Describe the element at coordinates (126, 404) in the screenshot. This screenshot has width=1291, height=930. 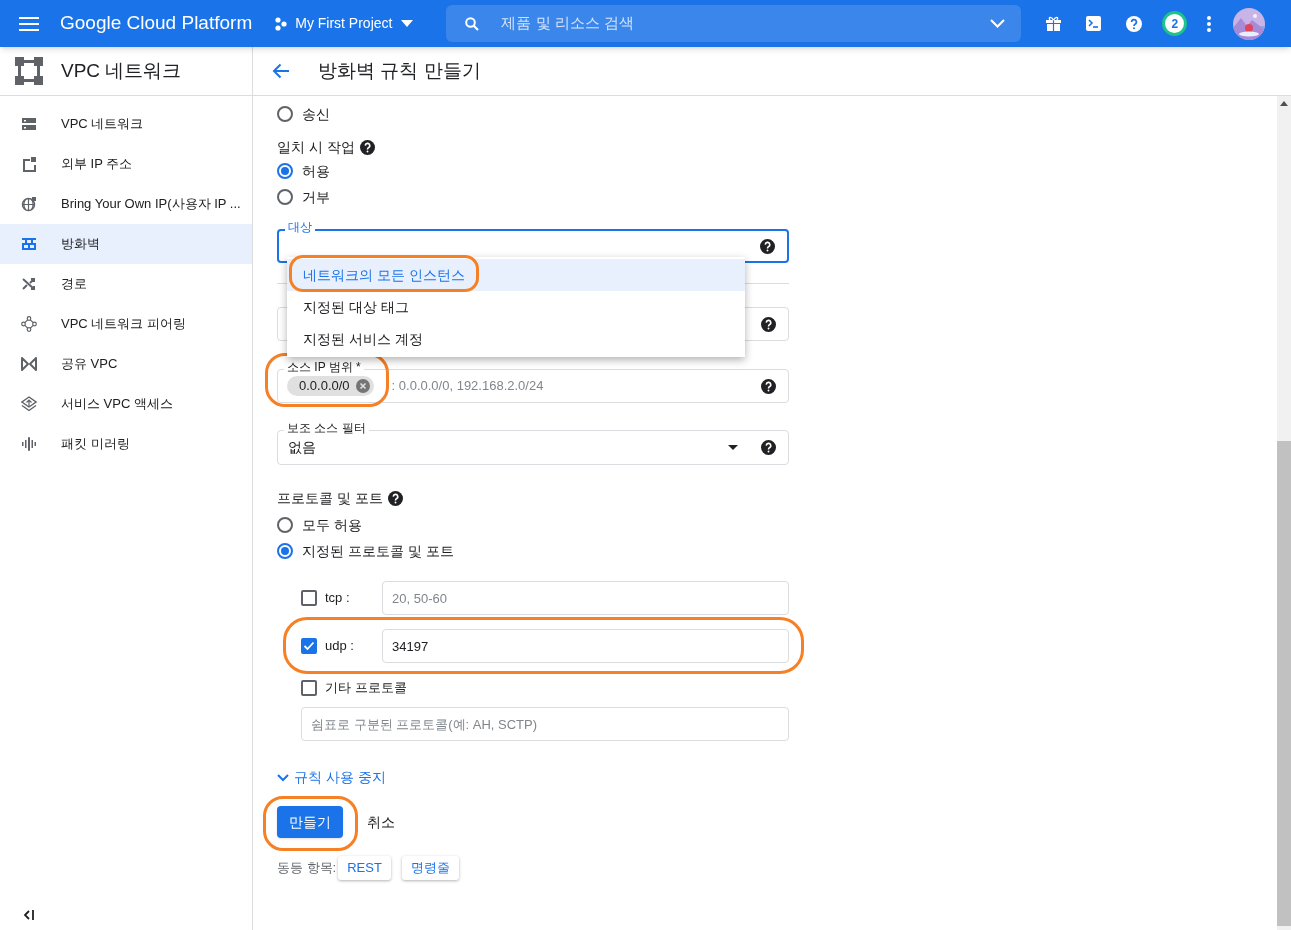
I see `sidebar-item: 서비스 VPC 액세스` at that location.